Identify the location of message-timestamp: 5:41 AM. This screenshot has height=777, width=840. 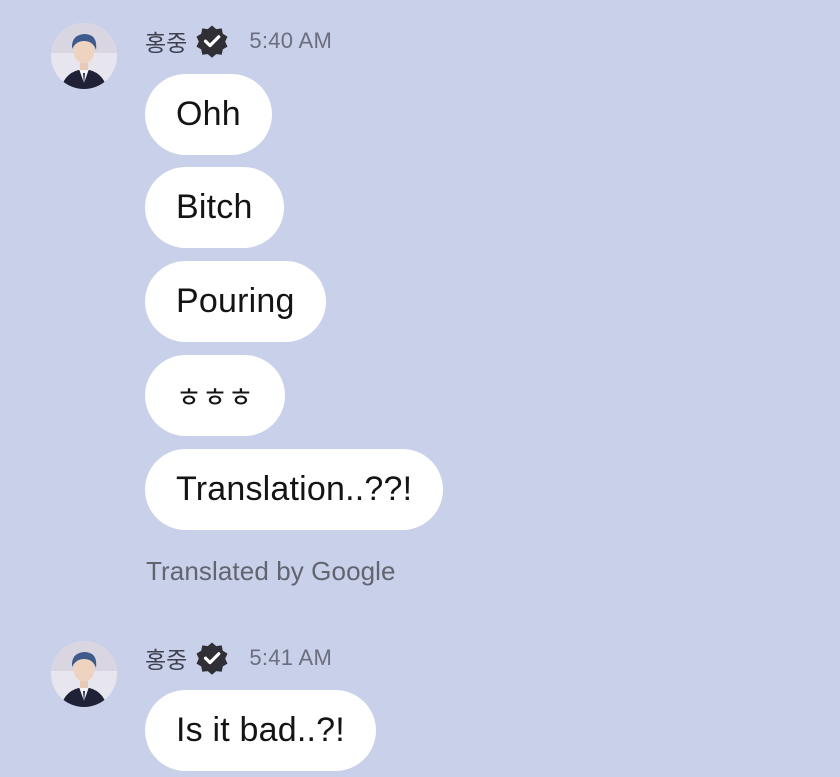
(291, 657).